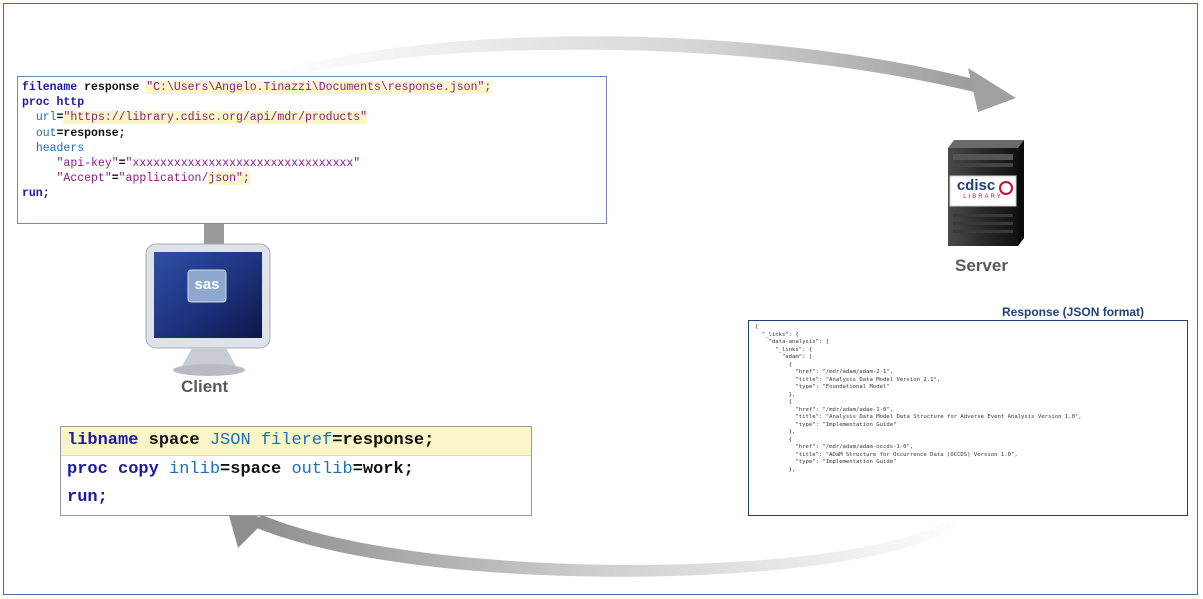 This screenshot has width=1203, height=599. I want to click on code-token: json";, so click(229, 179).